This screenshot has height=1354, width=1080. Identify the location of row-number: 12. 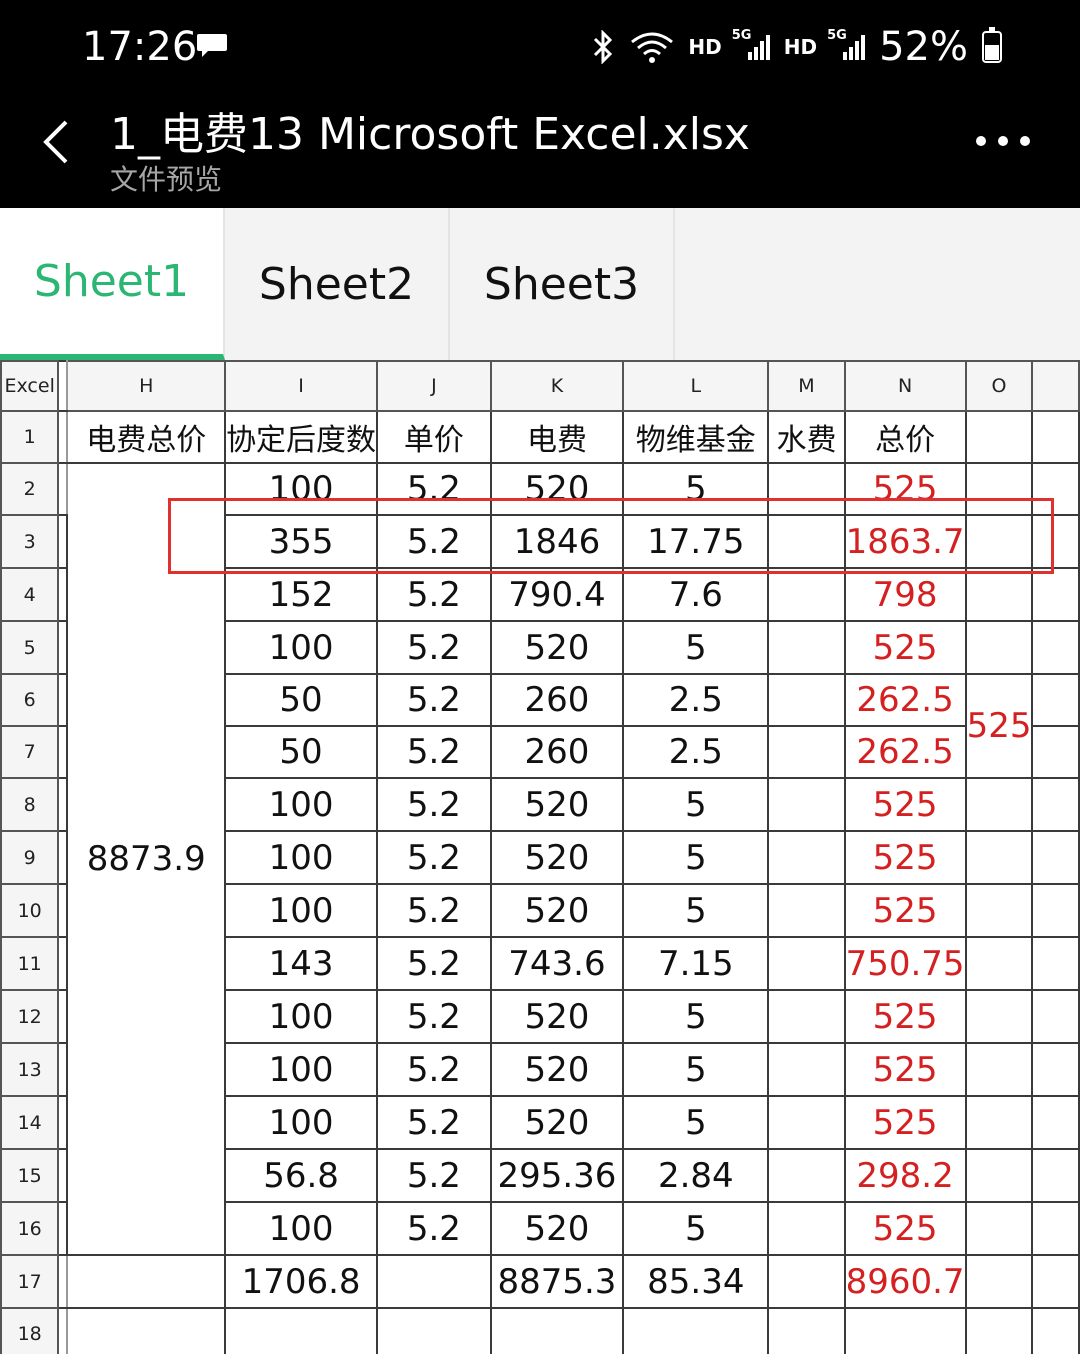
(30, 1016).